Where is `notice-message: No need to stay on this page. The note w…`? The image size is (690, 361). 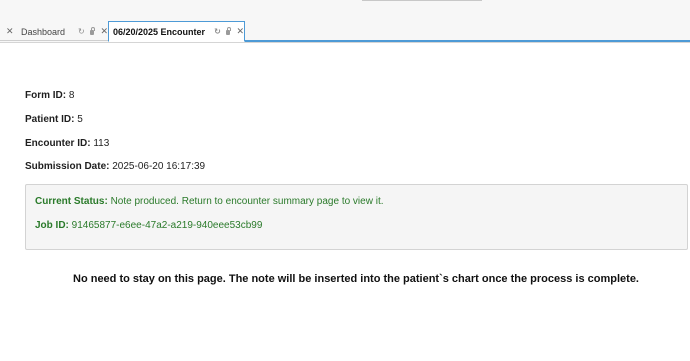 notice-message: No need to stay on this page. The note w… is located at coordinates (356, 279).